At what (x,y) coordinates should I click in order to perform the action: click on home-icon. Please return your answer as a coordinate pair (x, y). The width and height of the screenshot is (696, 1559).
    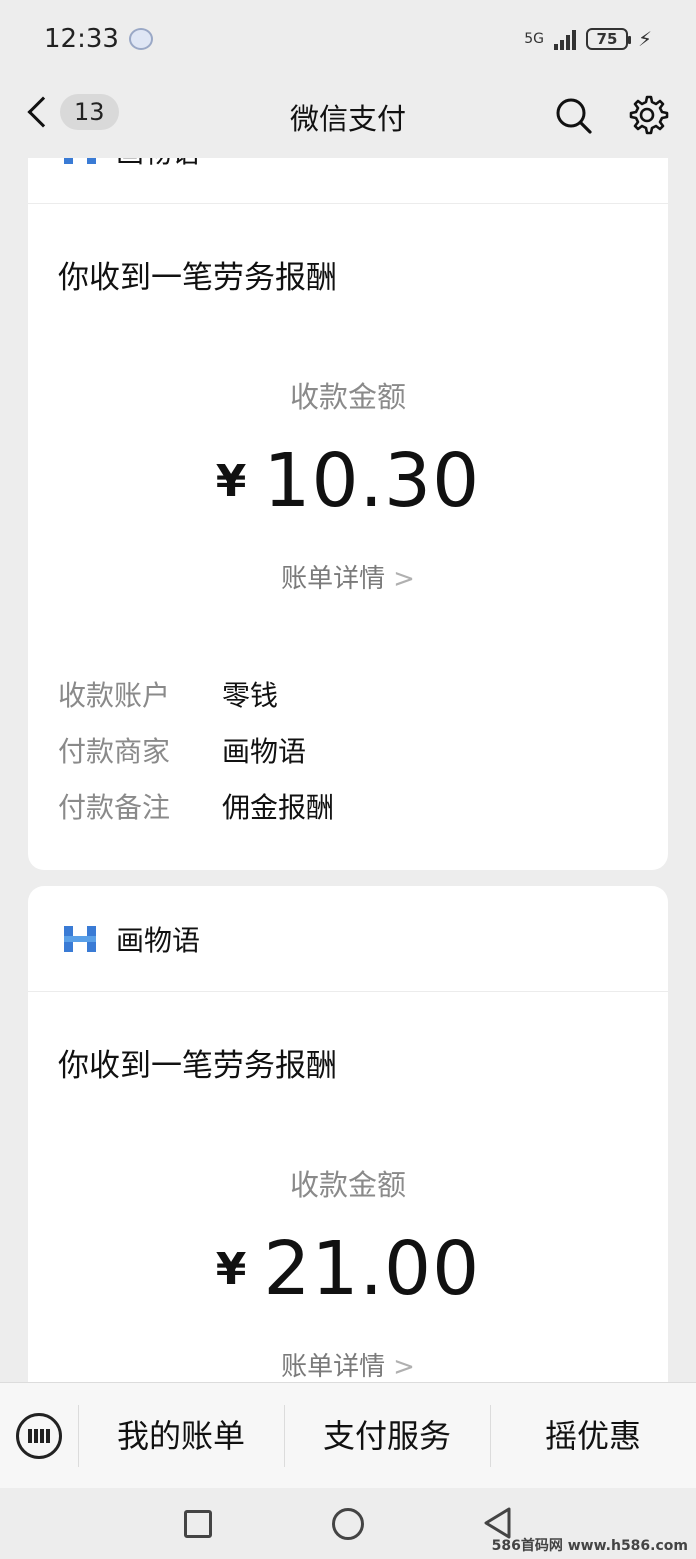
    Looking at the image, I should click on (348, 1524).